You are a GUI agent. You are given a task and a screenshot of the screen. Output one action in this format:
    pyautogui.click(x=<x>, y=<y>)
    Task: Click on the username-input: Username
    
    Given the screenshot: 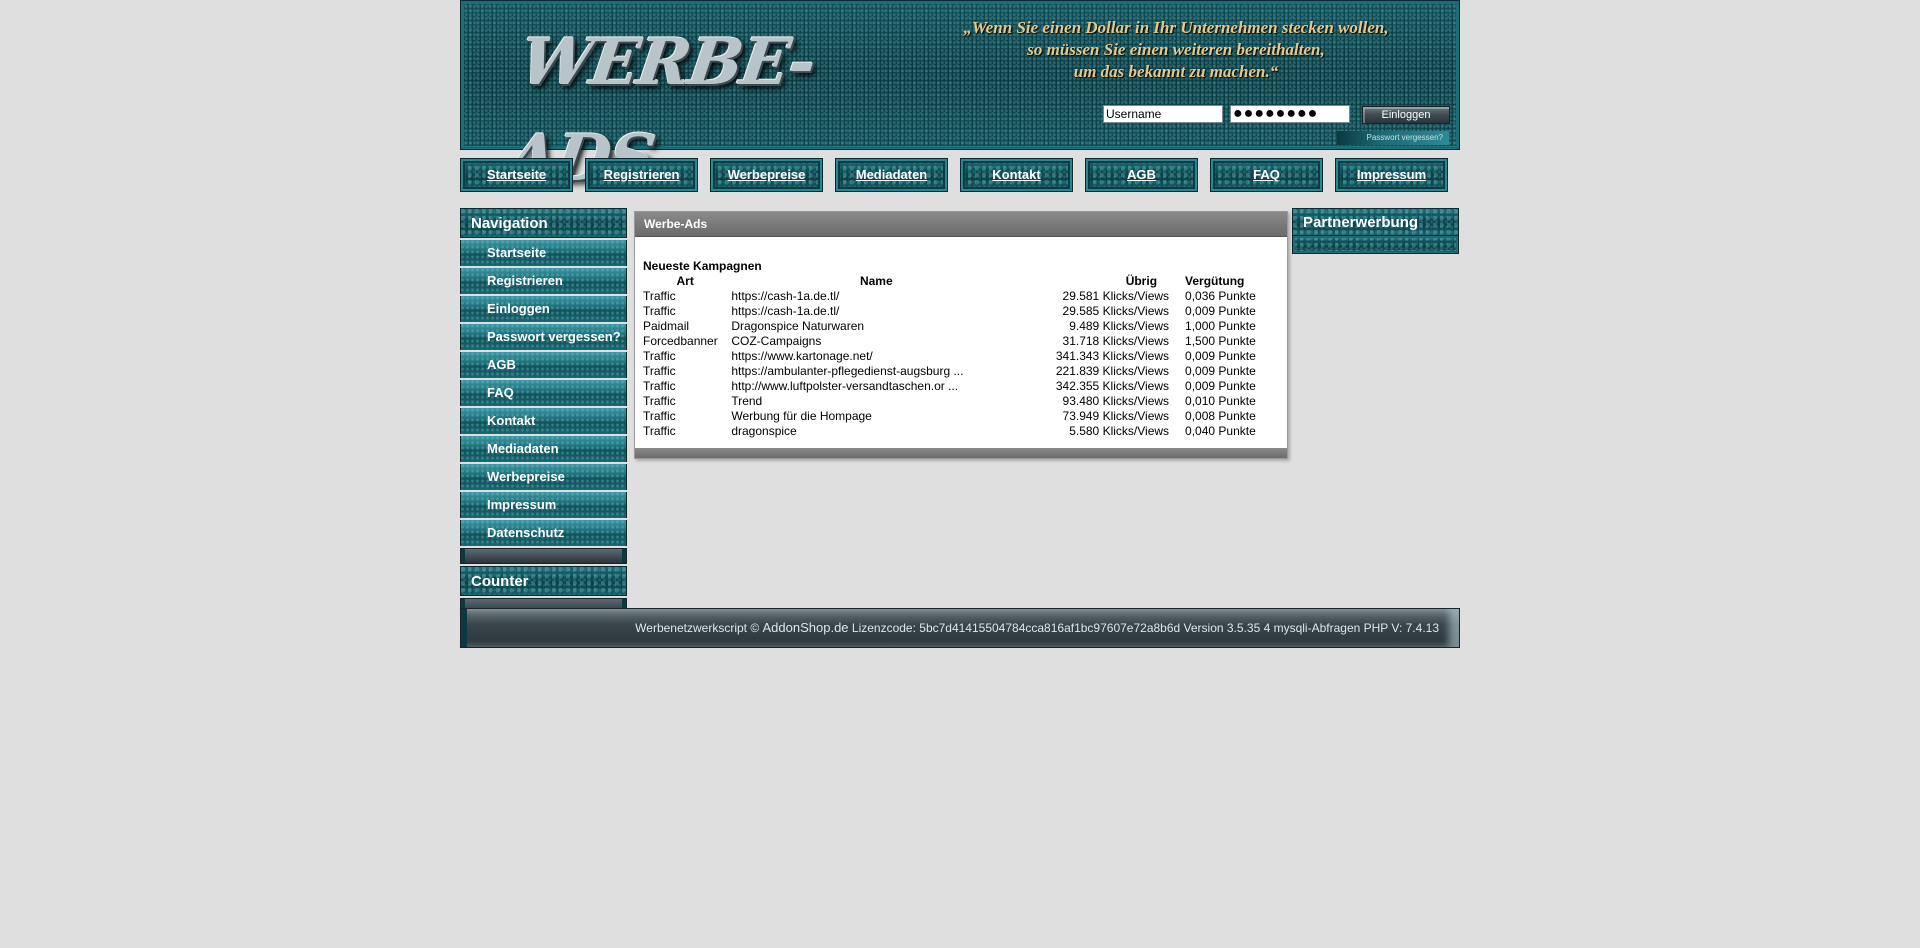 What is the action you would take?
    pyautogui.click(x=1163, y=114)
    